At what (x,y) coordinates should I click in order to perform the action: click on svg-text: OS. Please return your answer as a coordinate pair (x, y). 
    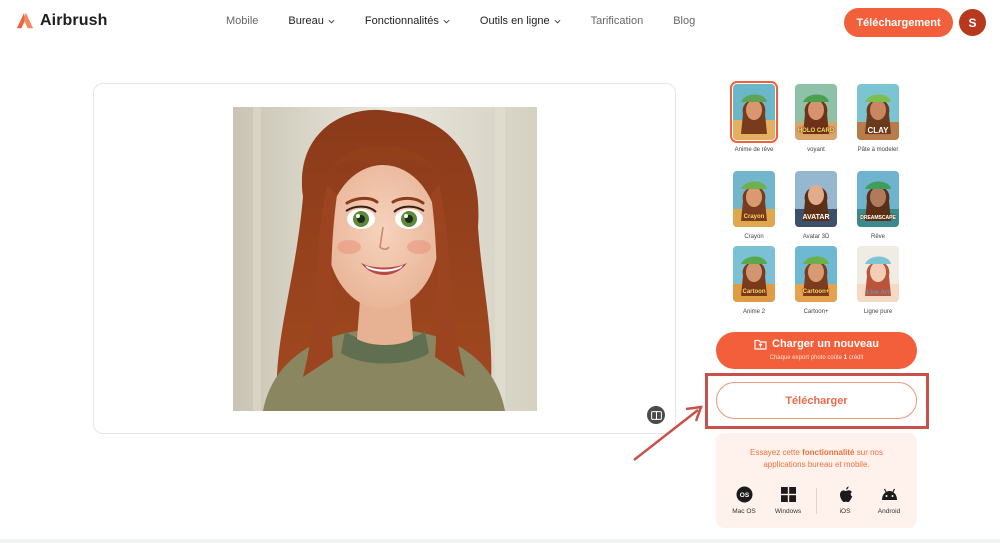
    Looking at the image, I should click on (744, 495).